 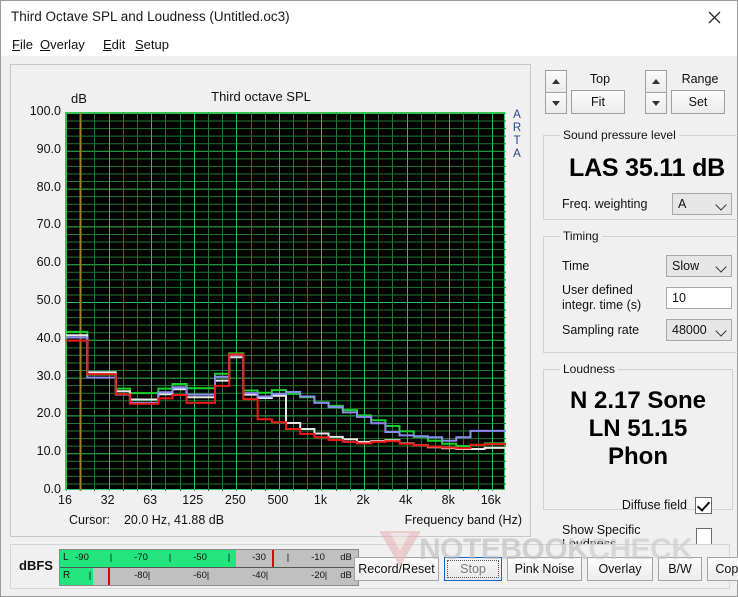 I want to click on range-spinner, so click(x=656, y=92).